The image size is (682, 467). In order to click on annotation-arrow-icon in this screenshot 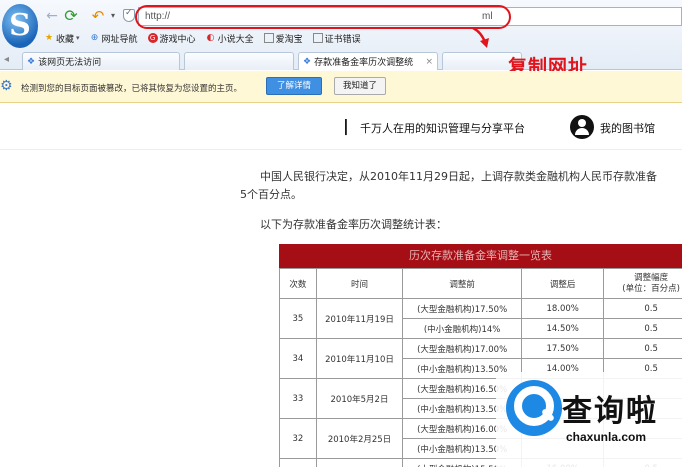, I will do `click(480, 37)`.